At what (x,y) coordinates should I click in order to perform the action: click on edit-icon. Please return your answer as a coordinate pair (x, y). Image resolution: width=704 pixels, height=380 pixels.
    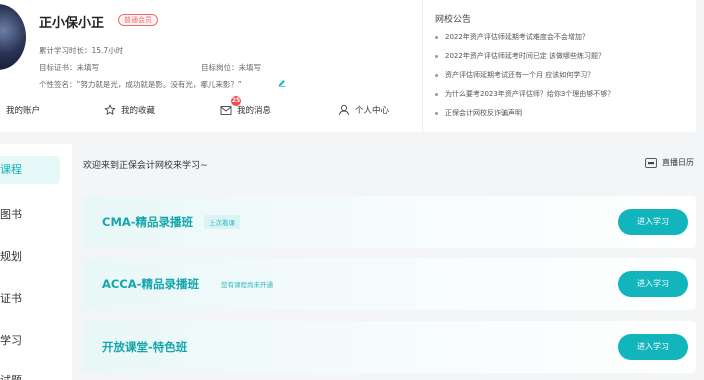
    Looking at the image, I should click on (282, 83).